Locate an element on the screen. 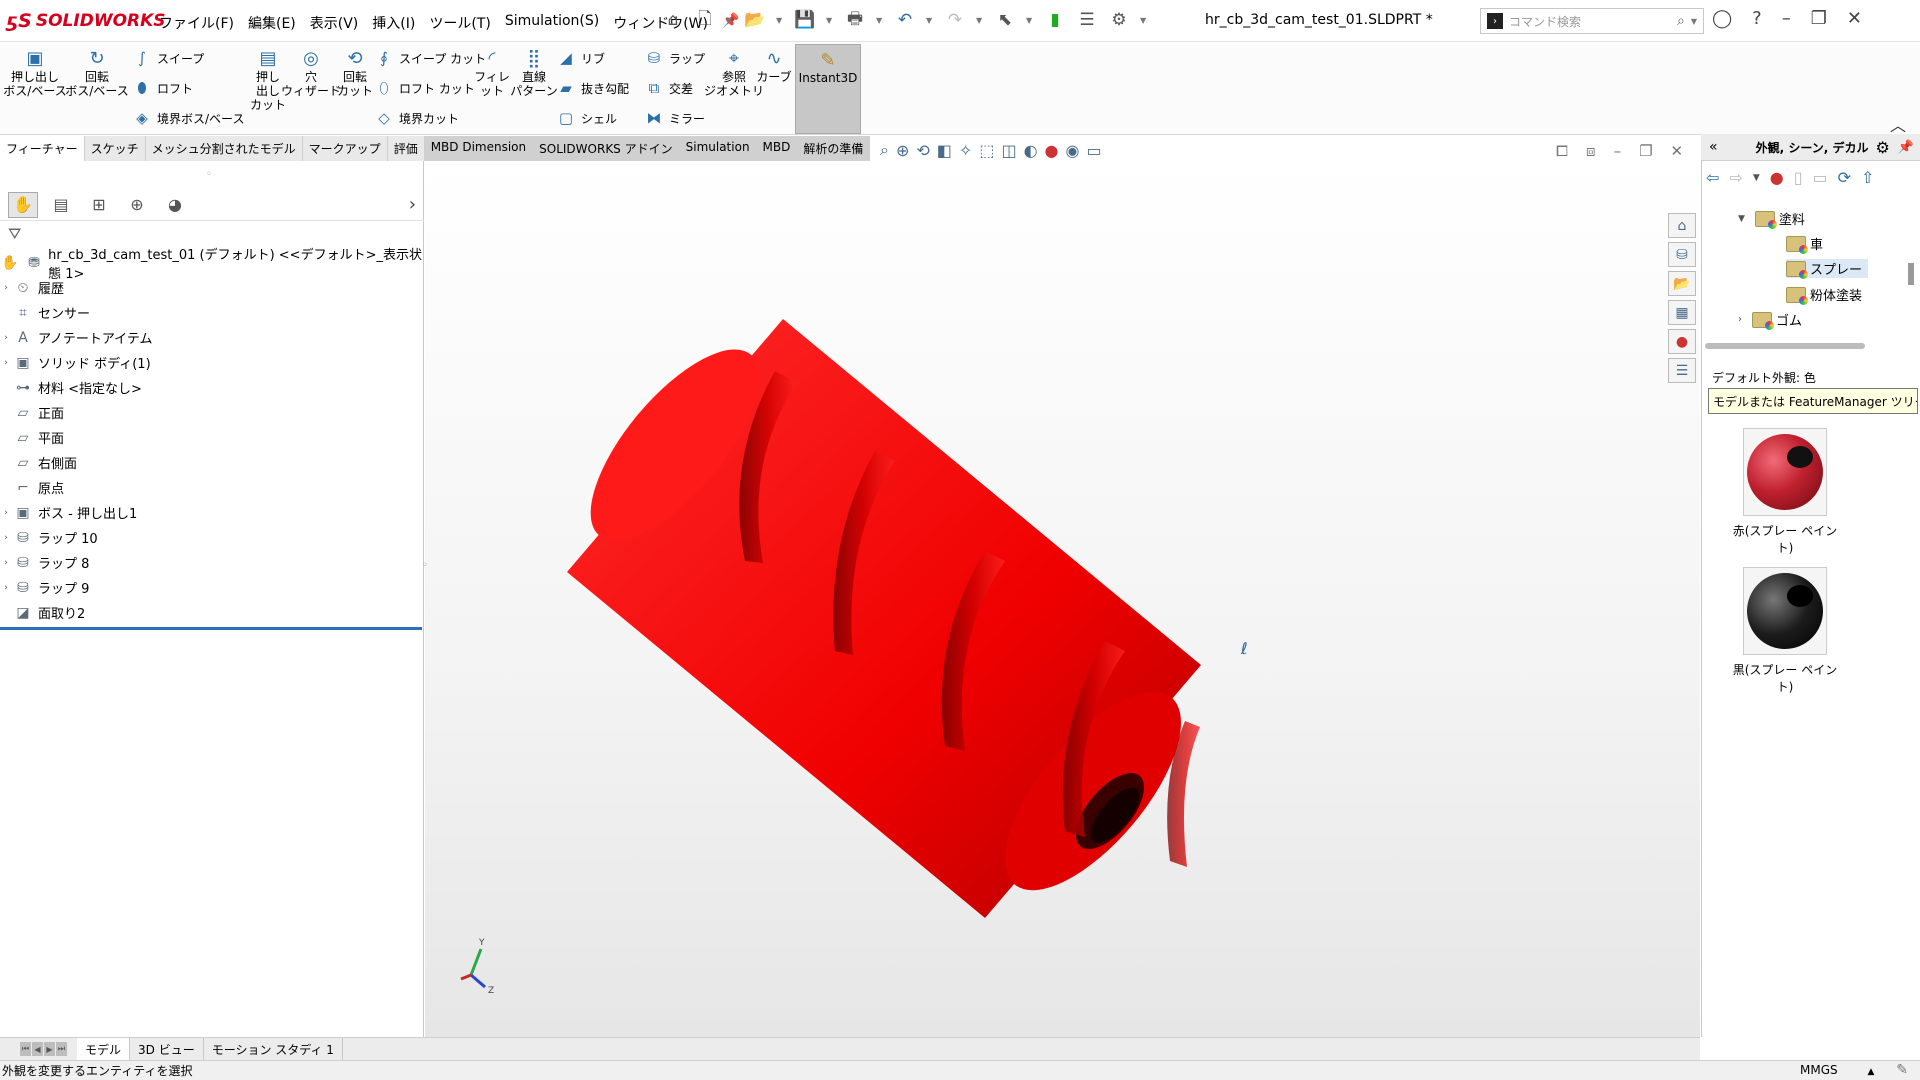  view-palette-icon: ▦ is located at coordinates (1682, 312).